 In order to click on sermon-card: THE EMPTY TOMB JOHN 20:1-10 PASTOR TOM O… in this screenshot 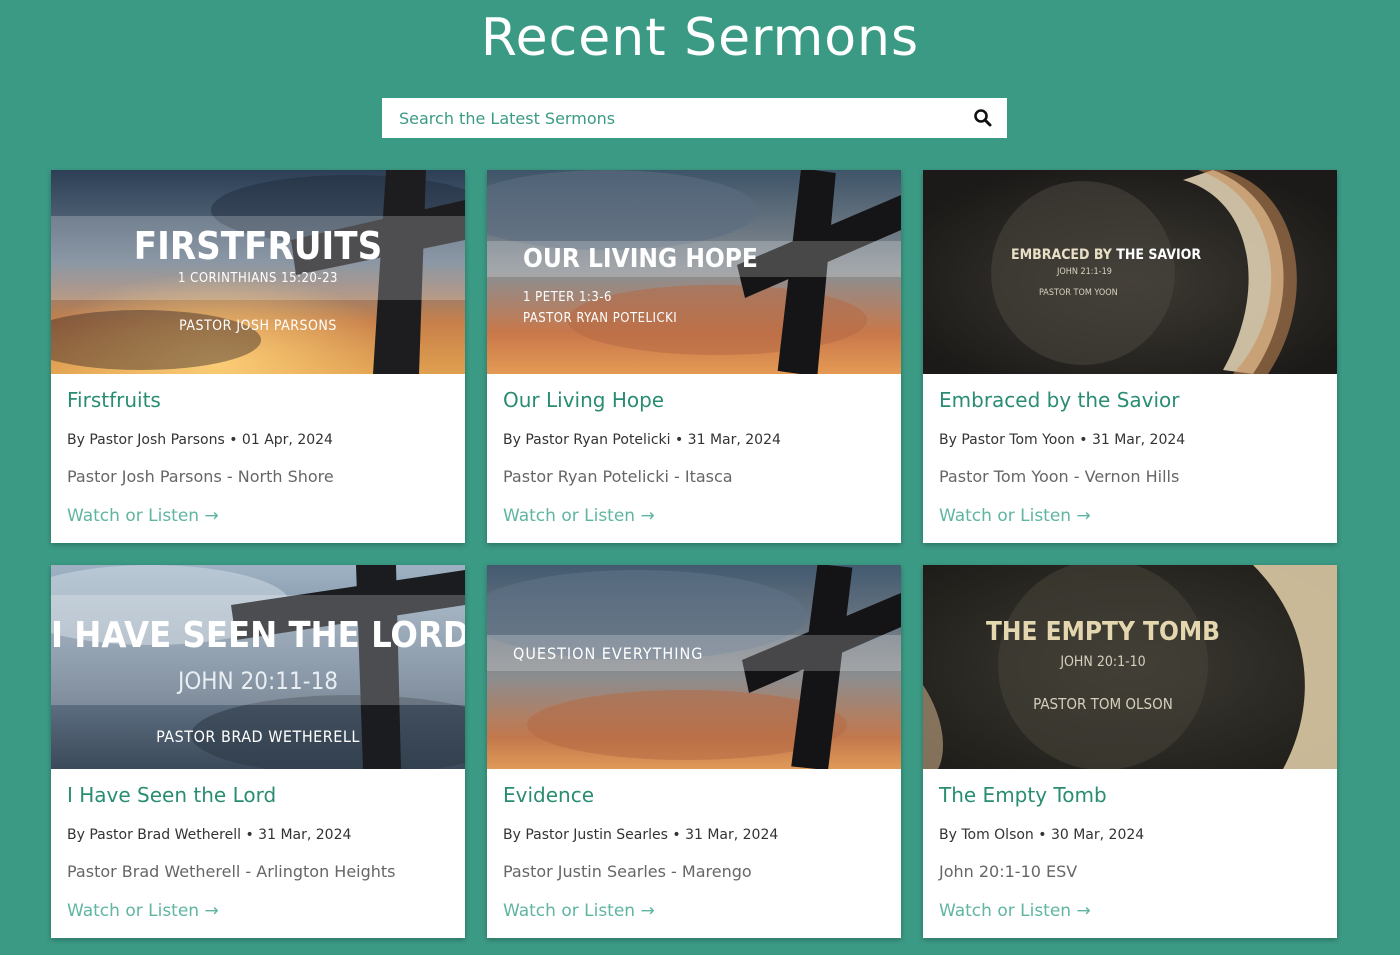, I will do `click(1130, 751)`.